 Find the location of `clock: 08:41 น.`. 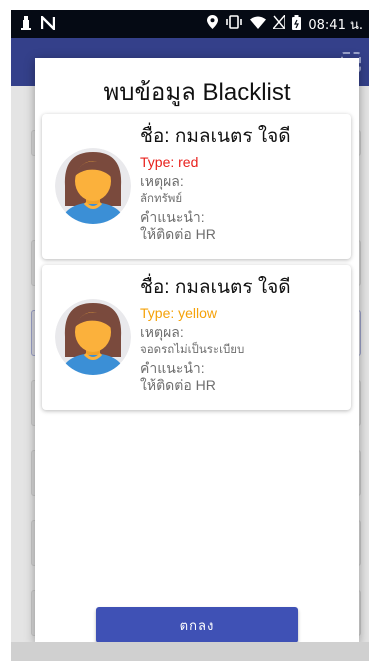

clock: 08:41 น. is located at coordinates (335, 25).